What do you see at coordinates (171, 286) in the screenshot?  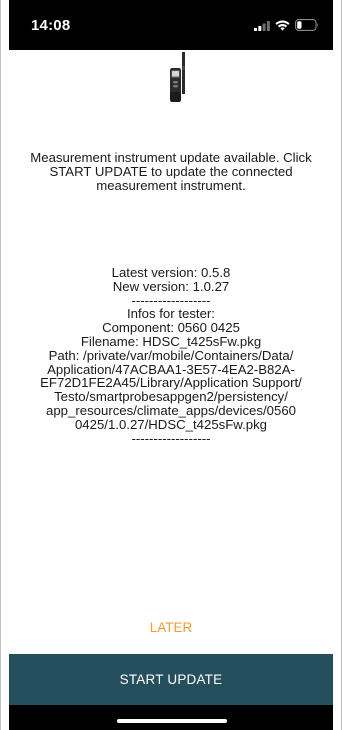 I see `new-version-text: New version: 1.0.27` at bounding box center [171, 286].